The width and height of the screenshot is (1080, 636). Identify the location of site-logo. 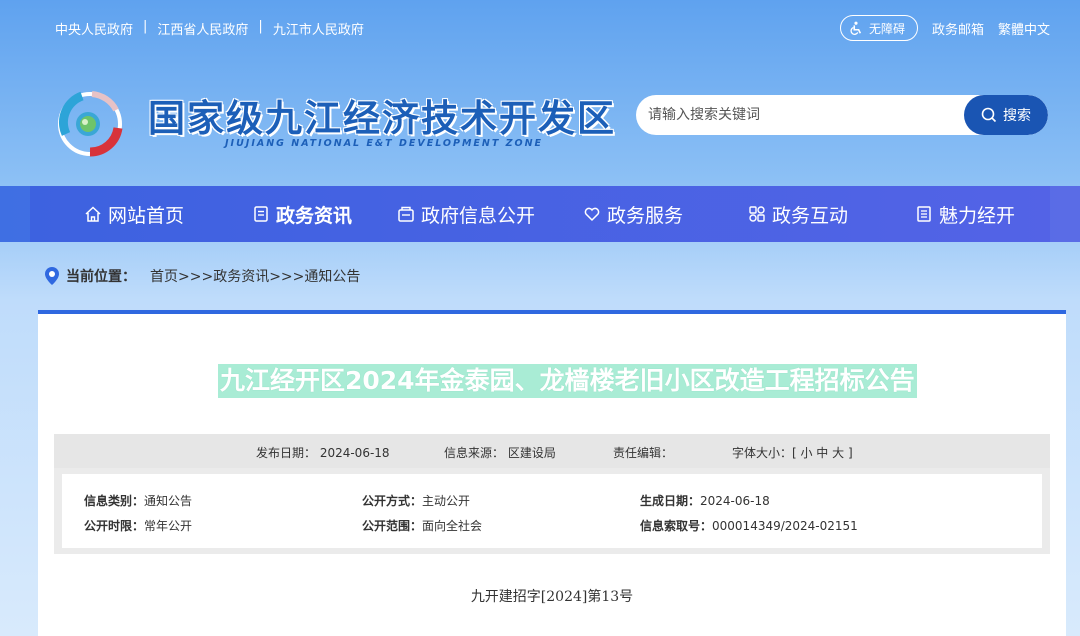
(90, 122).